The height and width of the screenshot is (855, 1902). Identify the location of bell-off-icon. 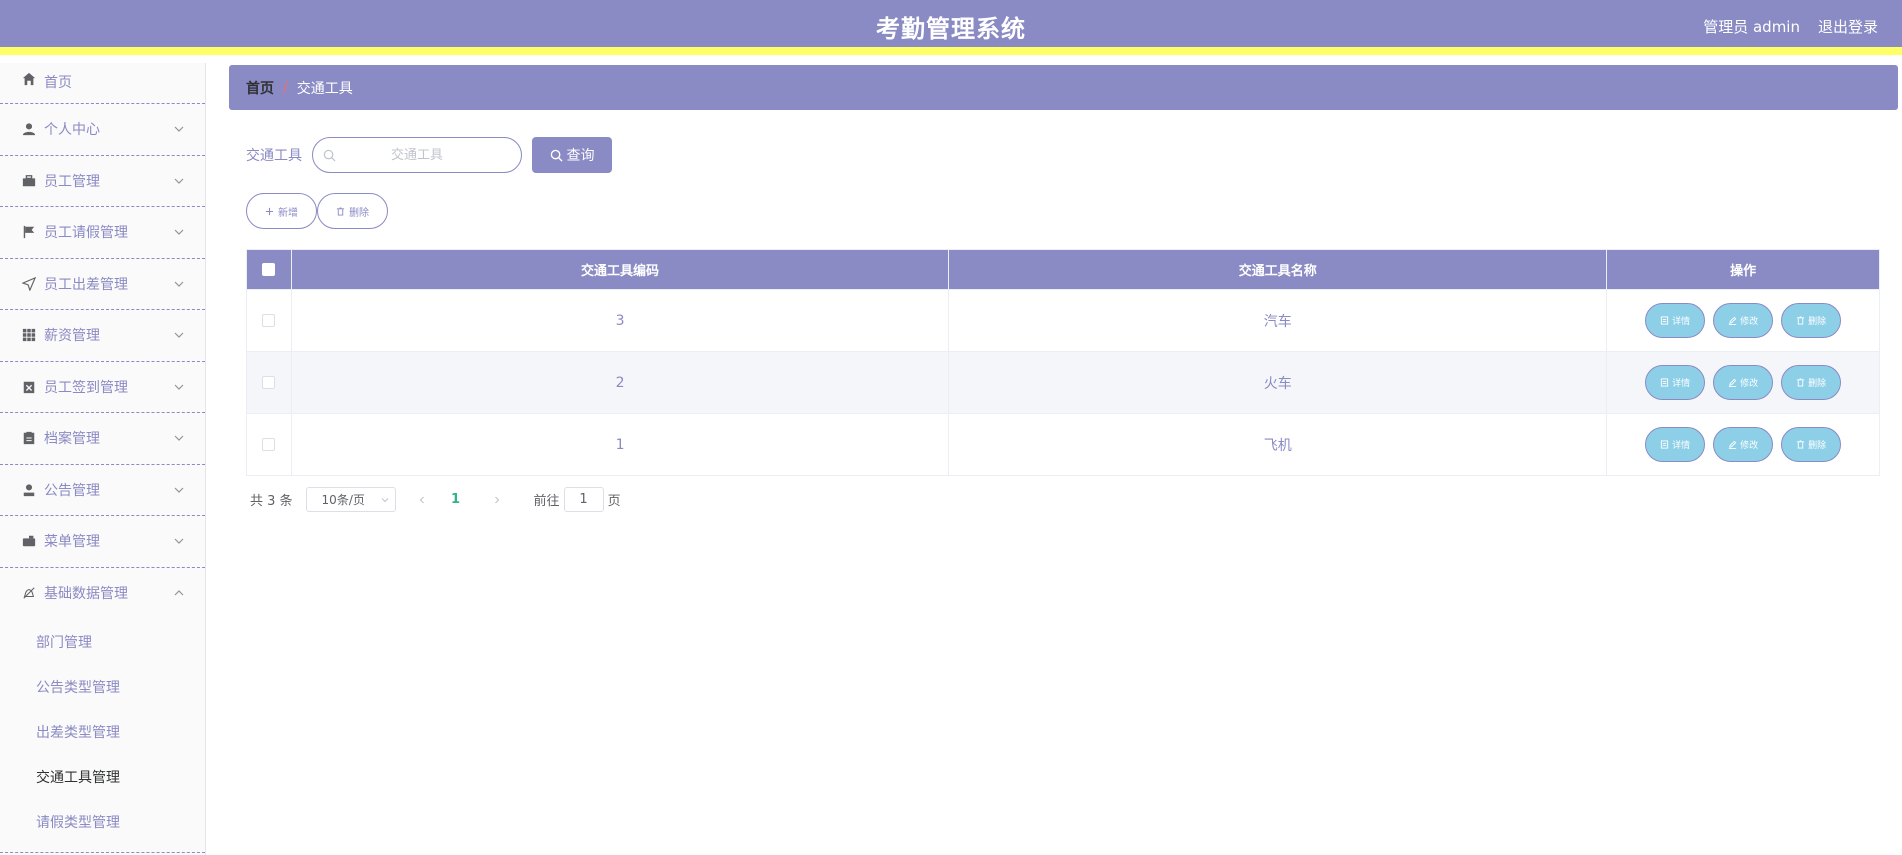
(29, 593).